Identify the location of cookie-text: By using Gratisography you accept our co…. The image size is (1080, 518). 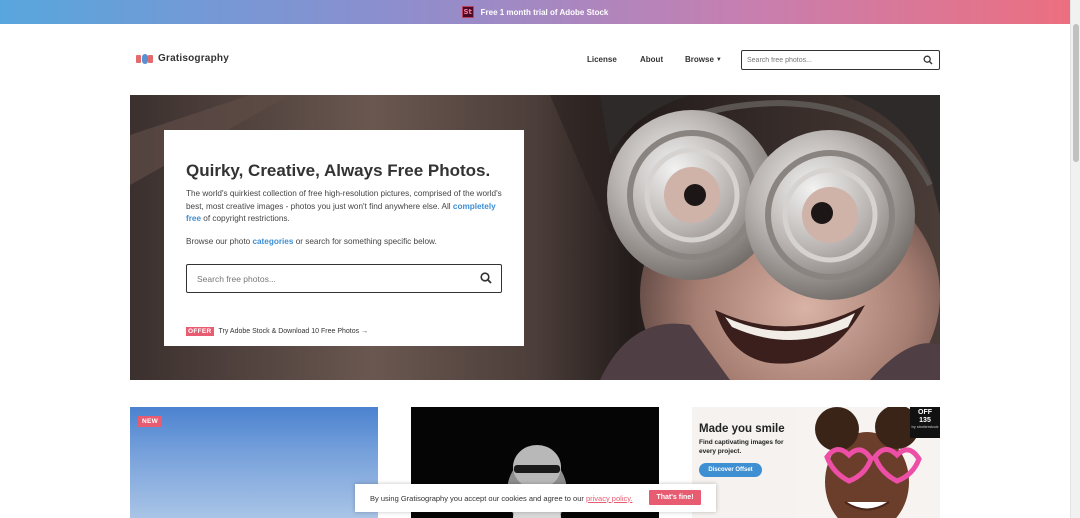
(501, 498).